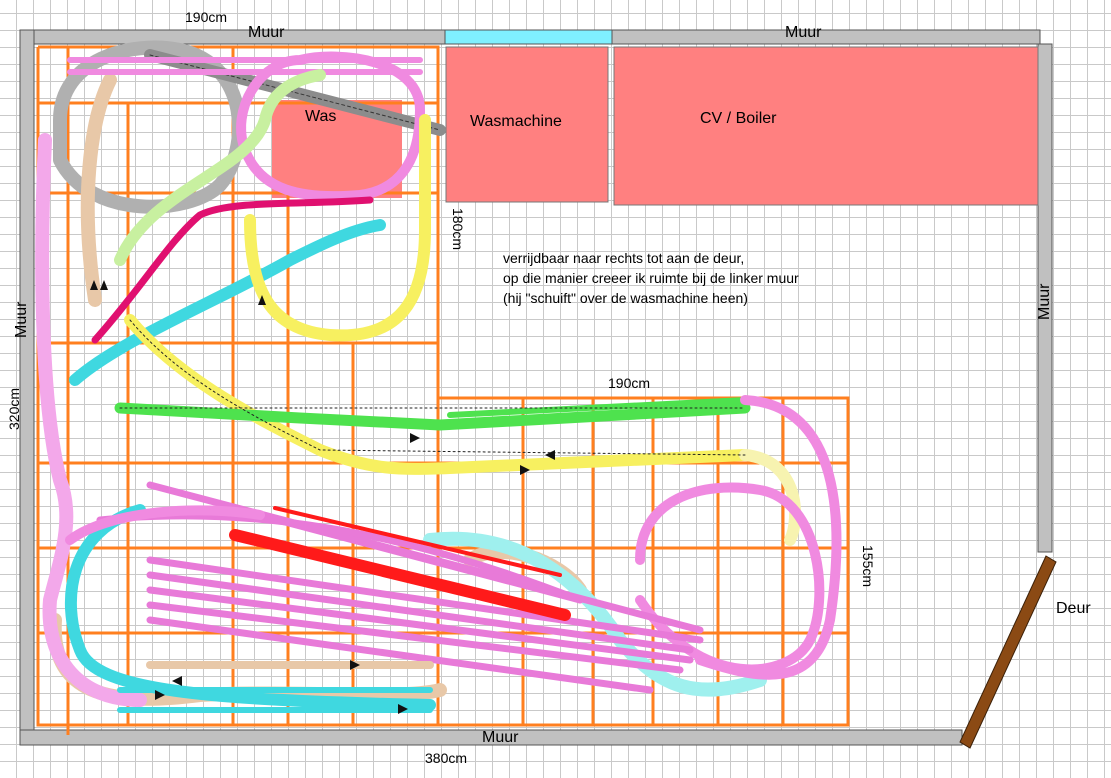  What do you see at coordinates (446, 758) in the screenshot?
I see `bottom-dimension-label: 380cm` at bounding box center [446, 758].